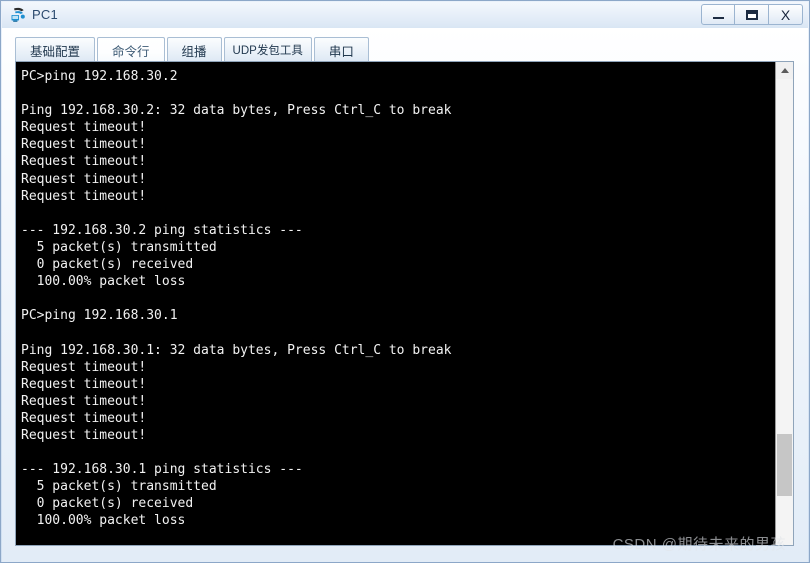 The width and height of the screenshot is (810, 563). What do you see at coordinates (45, 14) in the screenshot?
I see `window-title: PC1` at bounding box center [45, 14].